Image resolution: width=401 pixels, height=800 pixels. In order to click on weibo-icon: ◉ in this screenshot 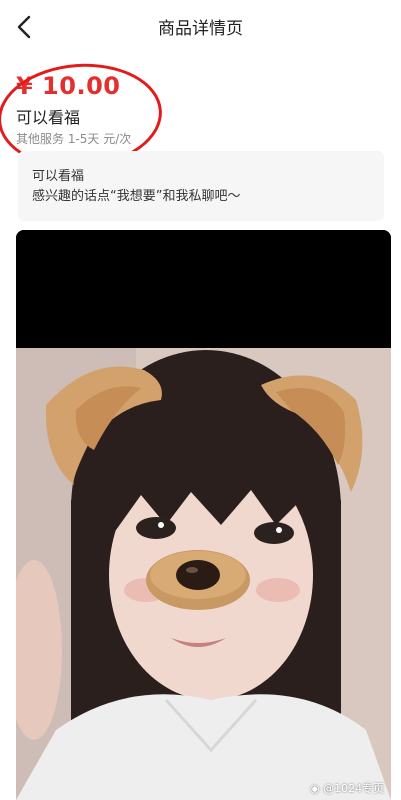, I will do `click(315, 788)`.